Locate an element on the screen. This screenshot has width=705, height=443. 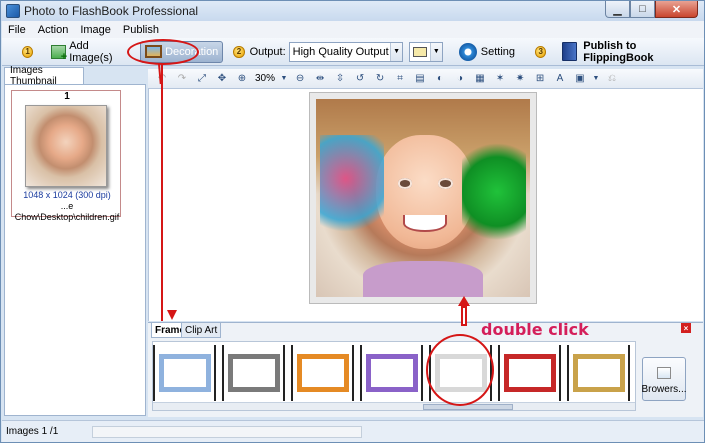
annotation-ellipse-decoration is located at coordinates (163, 52).